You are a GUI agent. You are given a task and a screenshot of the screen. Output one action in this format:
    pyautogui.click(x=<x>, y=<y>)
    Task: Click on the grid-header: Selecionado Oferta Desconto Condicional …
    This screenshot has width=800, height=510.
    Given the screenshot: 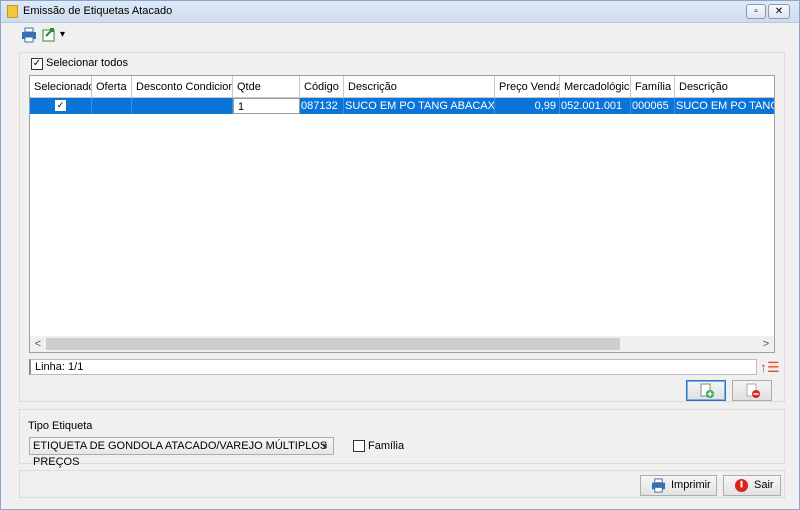 What is the action you would take?
    pyautogui.click(x=402, y=87)
    